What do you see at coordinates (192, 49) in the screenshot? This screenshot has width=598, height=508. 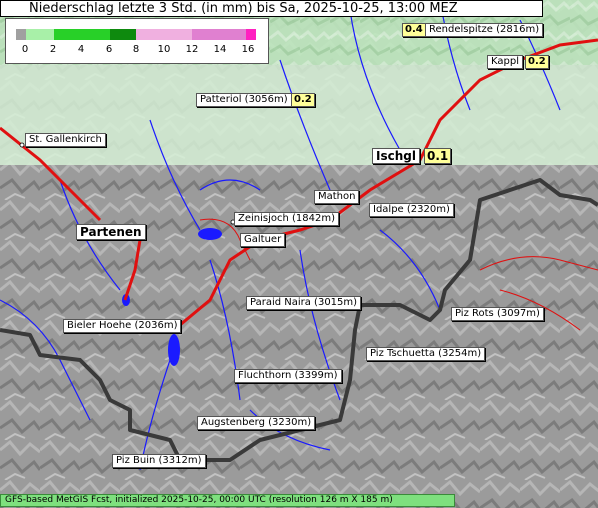 I see `legend-tick: 12` at bounding box center [192, 49].